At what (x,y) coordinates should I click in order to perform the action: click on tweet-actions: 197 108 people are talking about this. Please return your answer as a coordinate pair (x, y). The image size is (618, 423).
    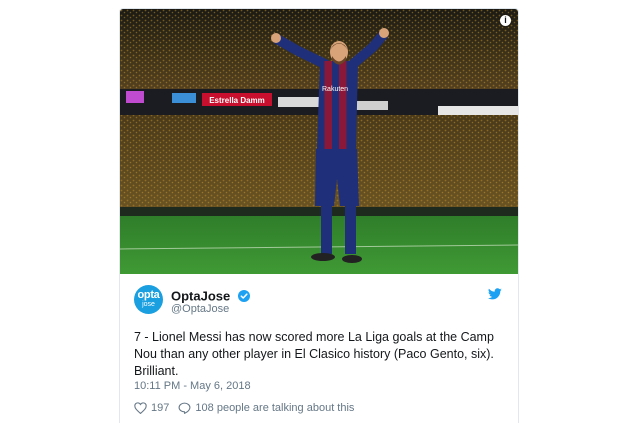
    Looking at the image, I should click on (247, 409).